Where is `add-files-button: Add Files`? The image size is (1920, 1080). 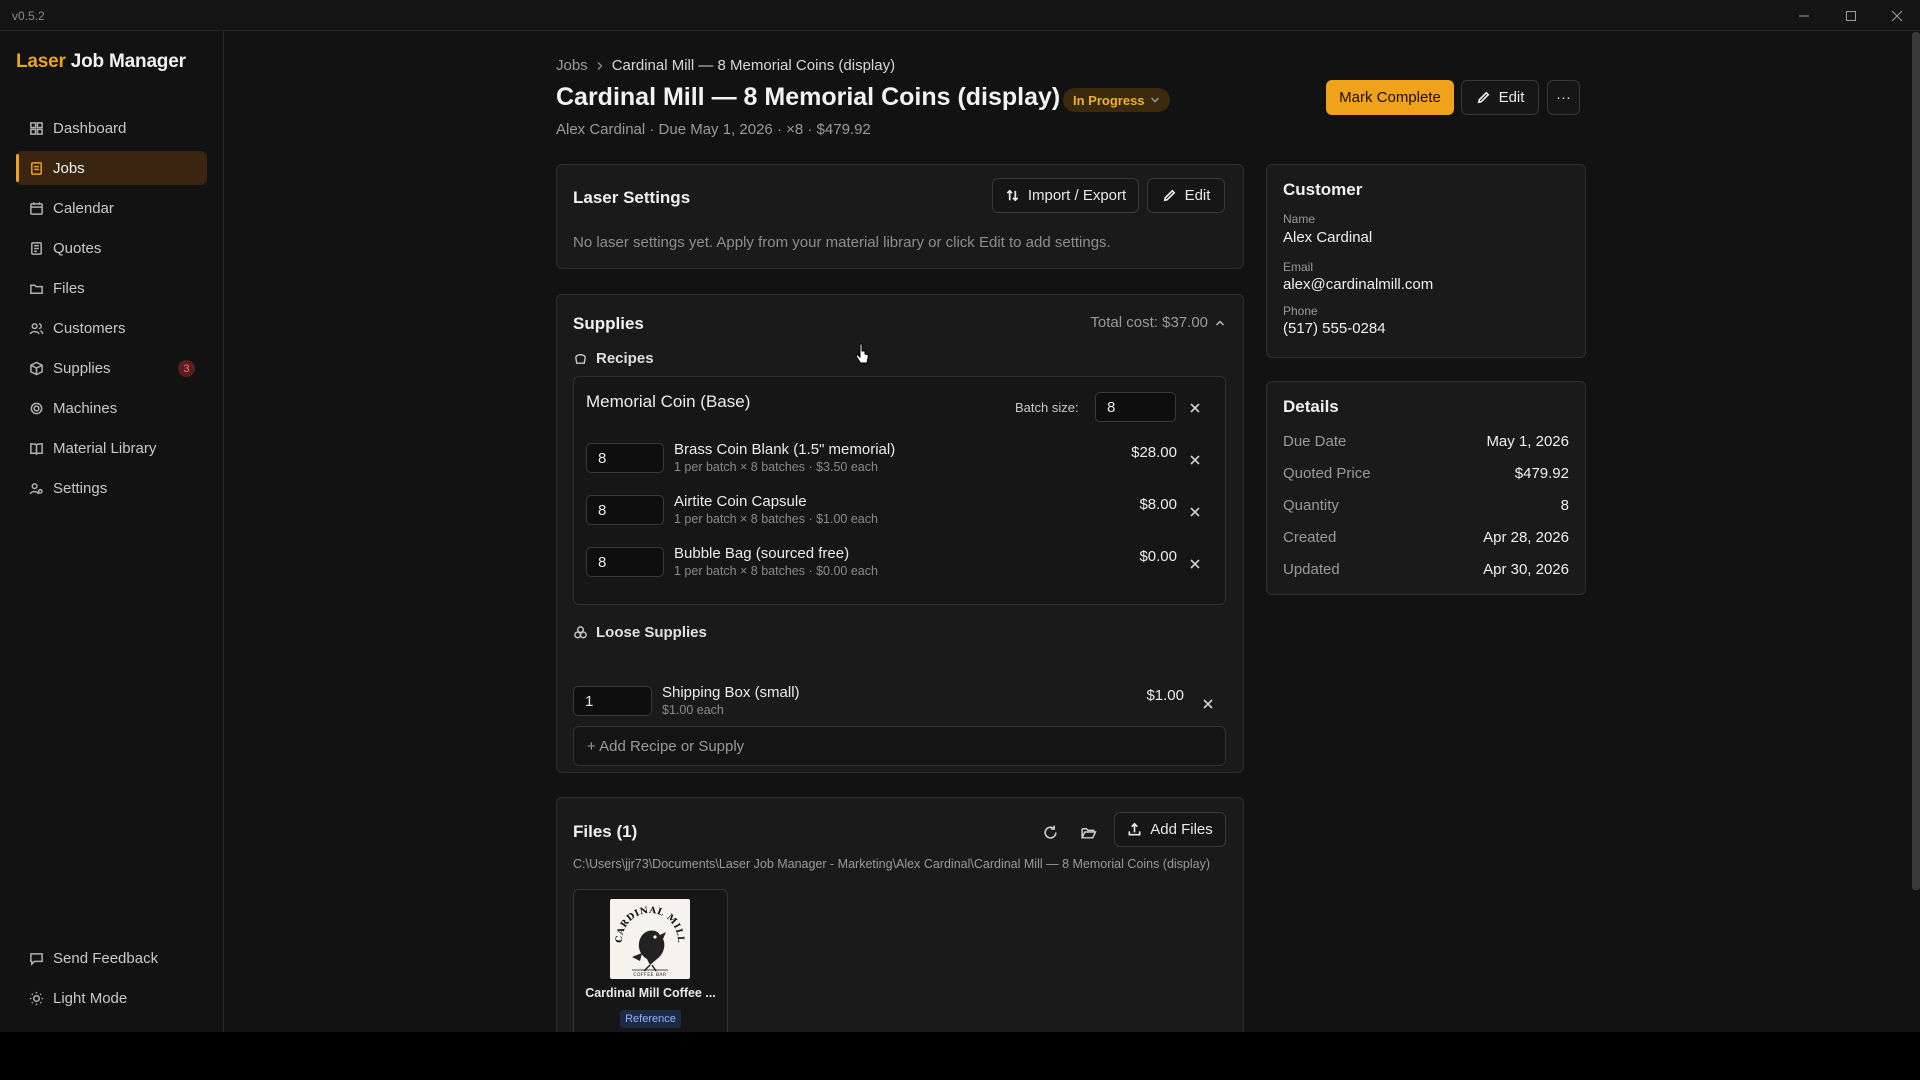
add-files-button: Add Files is located at coordinates (1170, 829).